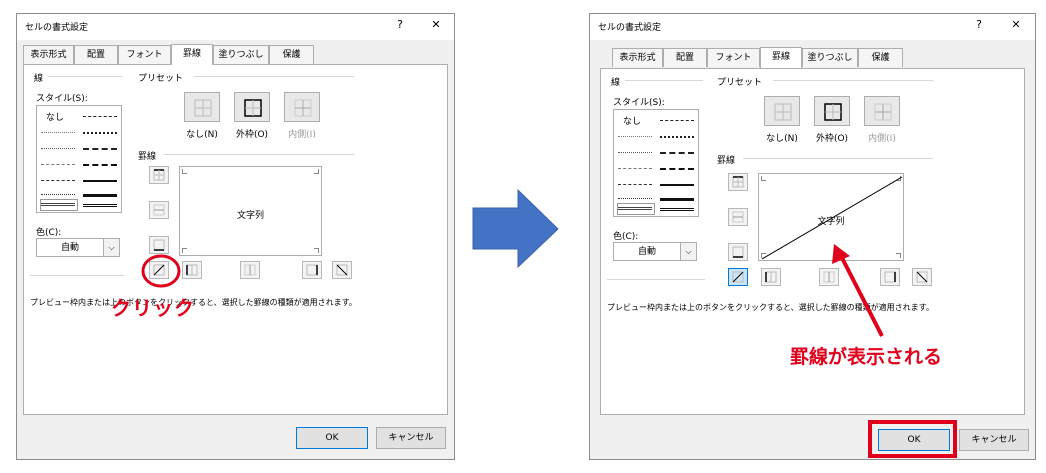 This screenshot has width=1046, height=473. What do you see at coordinates (866, 357) in the screenshot?
I see `result-annotation: 罫線が表示される` at bounding box center [866, 357].